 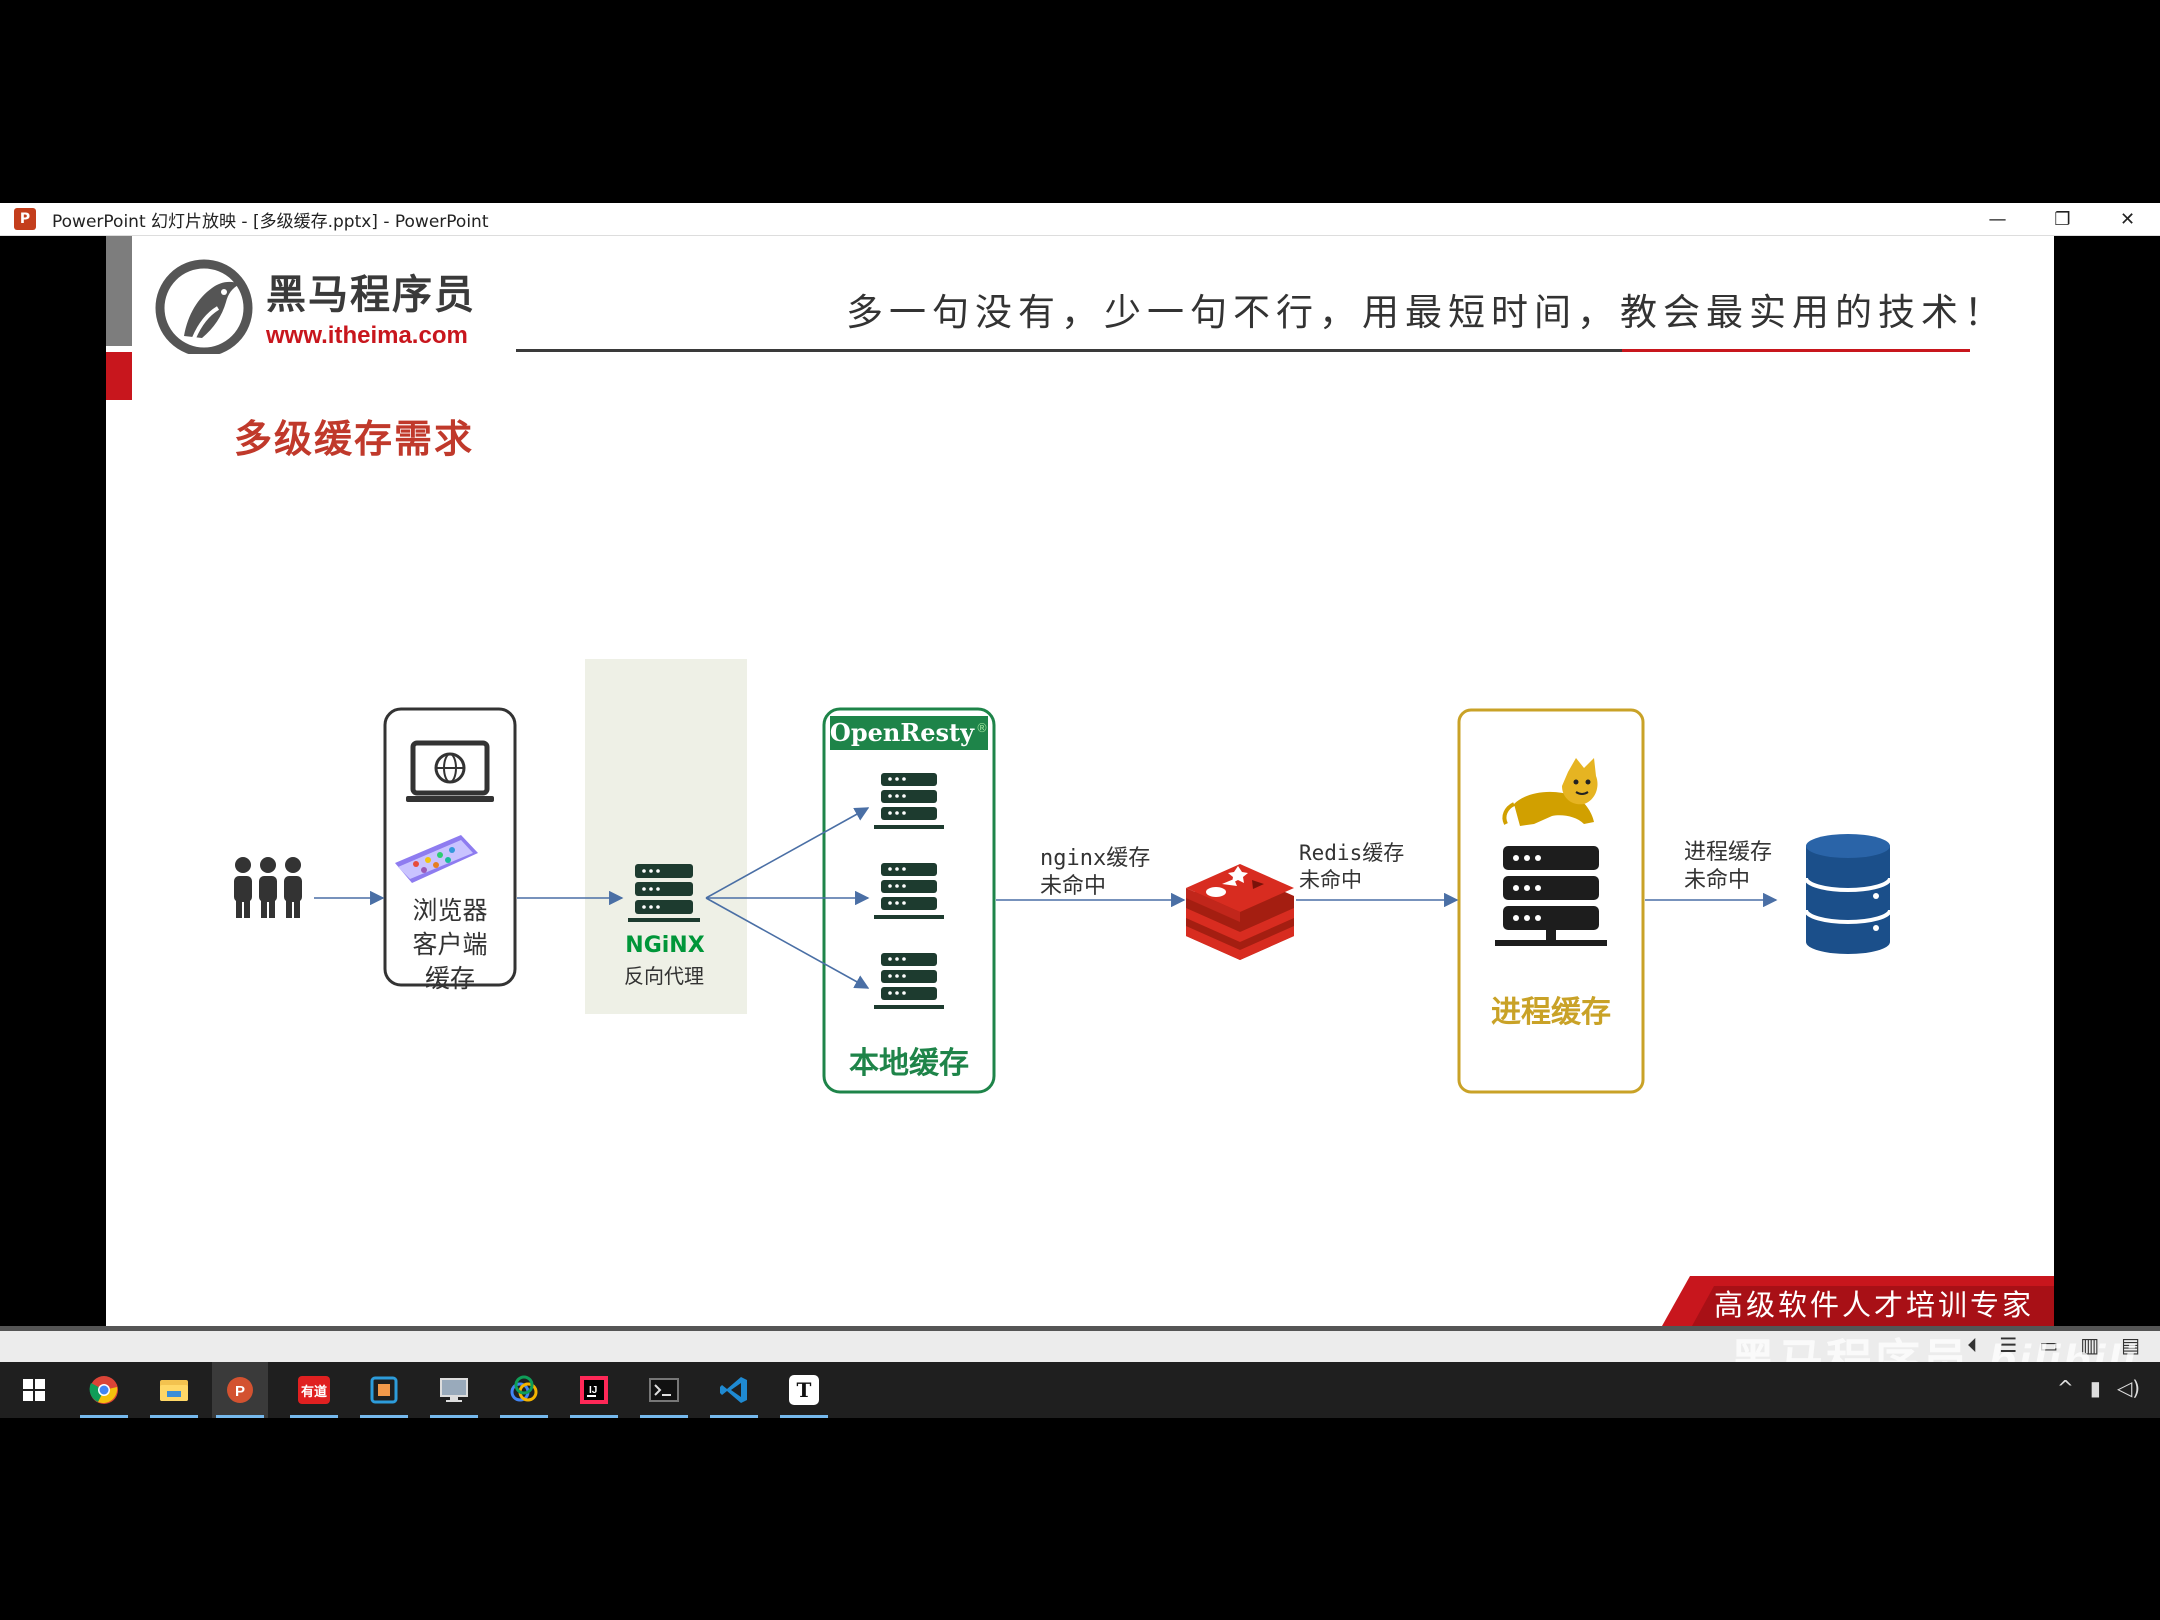 I want to click on edge-process-miss-1: 进程缓存, so click(x=1728, y=852).